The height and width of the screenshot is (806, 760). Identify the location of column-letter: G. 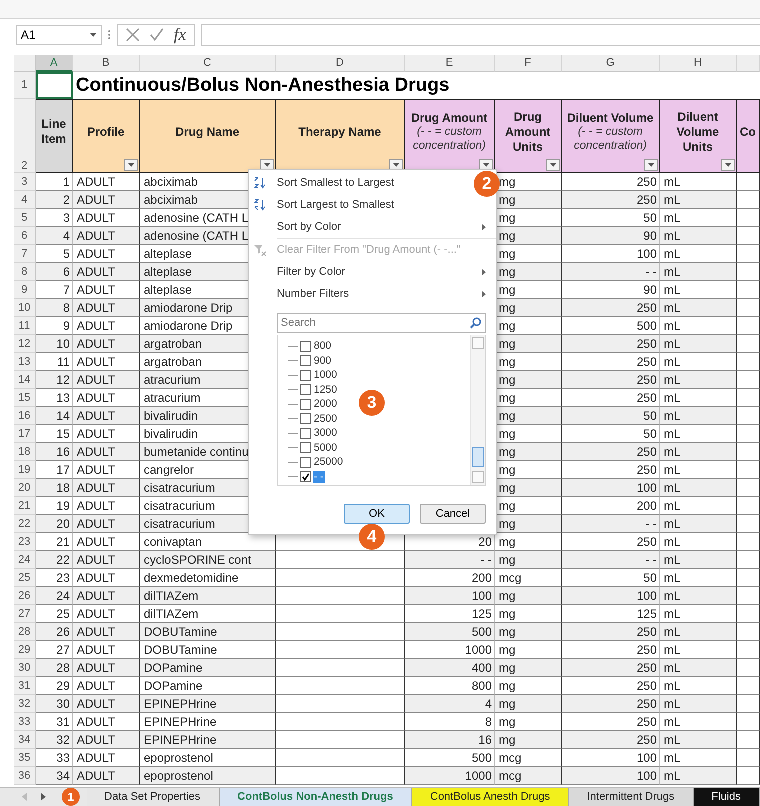
(611, 63).